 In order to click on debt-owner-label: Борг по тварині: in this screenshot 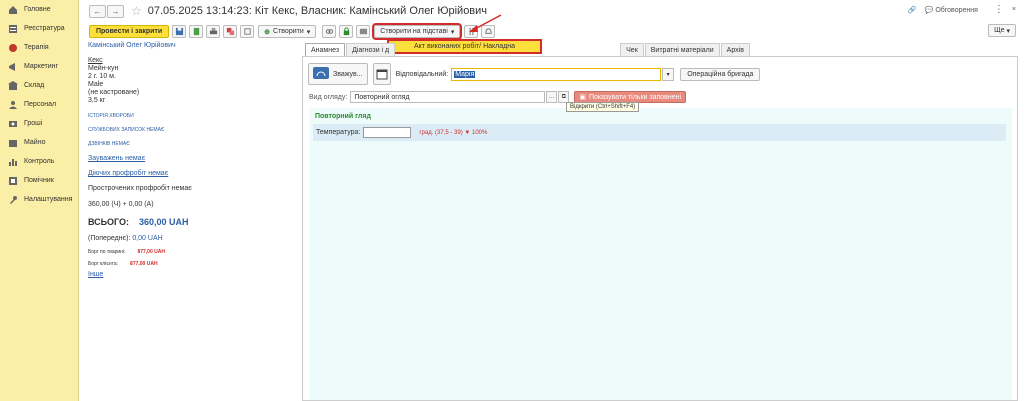, I will do `click(107, 252)`.